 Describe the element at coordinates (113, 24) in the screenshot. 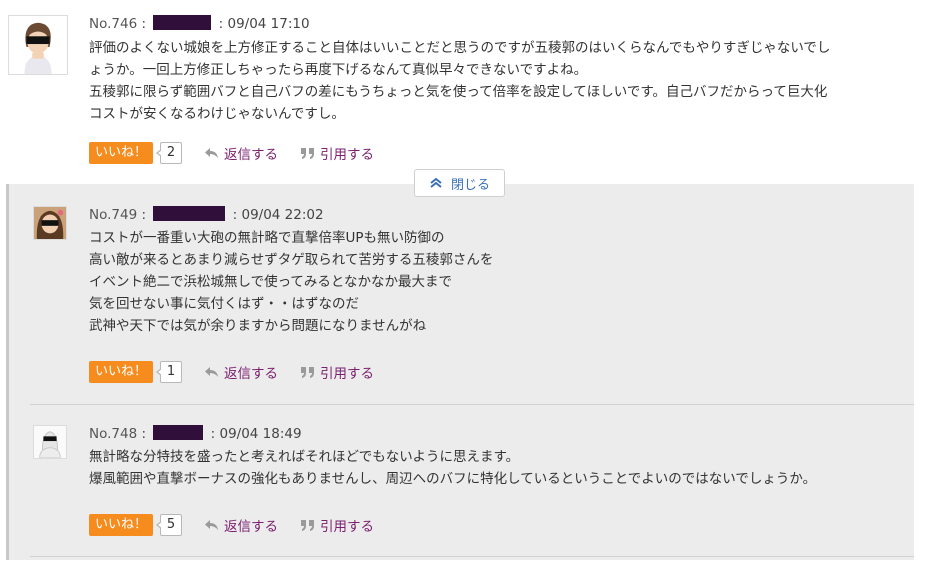

I see `comment-number: No.746` at that location.